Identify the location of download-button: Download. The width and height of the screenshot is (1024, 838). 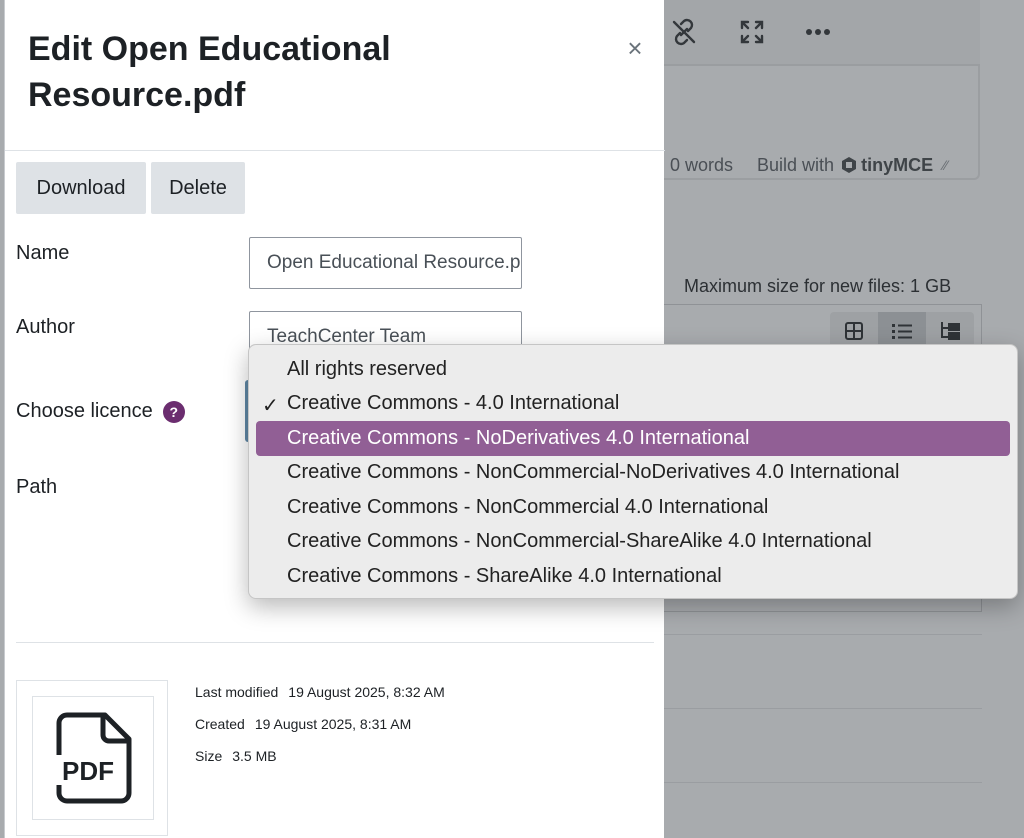
(81, 188).